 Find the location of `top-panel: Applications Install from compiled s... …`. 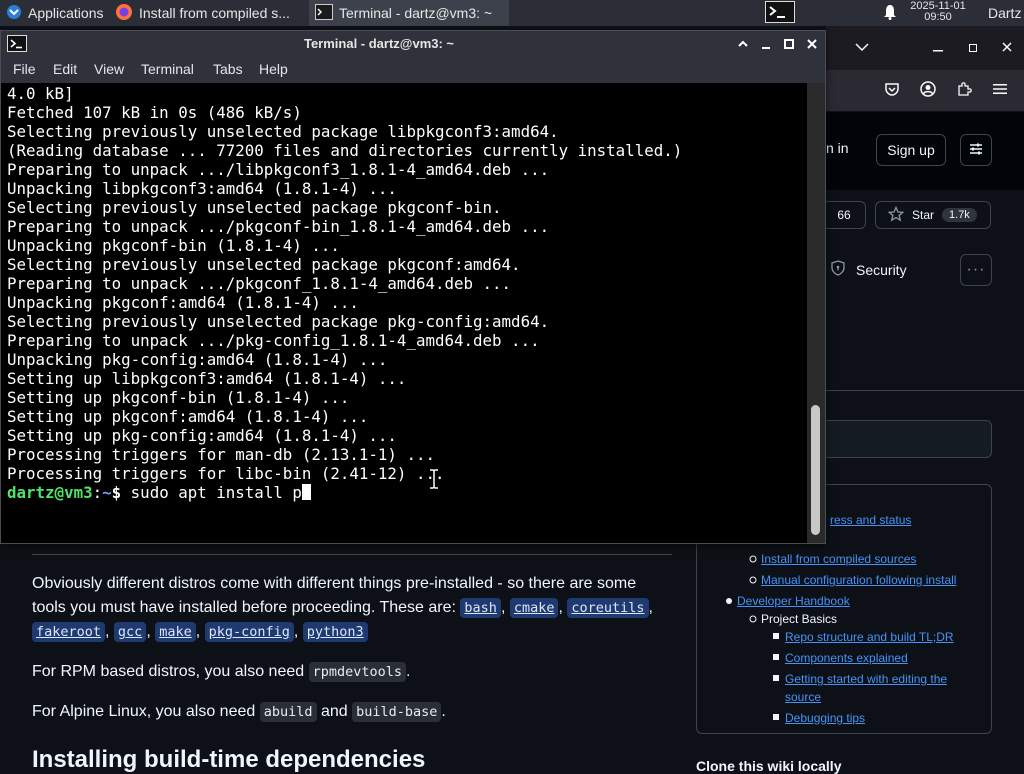

top-panel: Applications Install from compiled s... … is located at coordinates (512, 13).